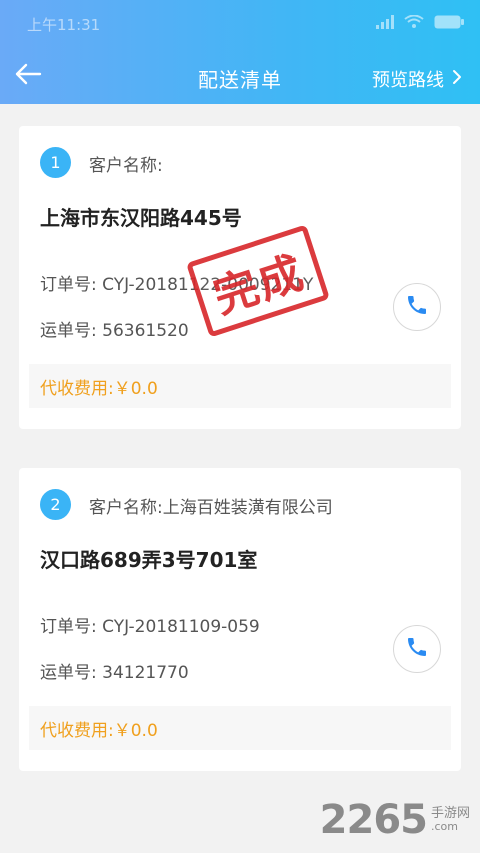 The width and height of the screenshot is (480, 853). What do you see at coordinates (408, 80) in the screenshot?
I see `preview-route-label: 预览路线` at bounding box center [408, 80].